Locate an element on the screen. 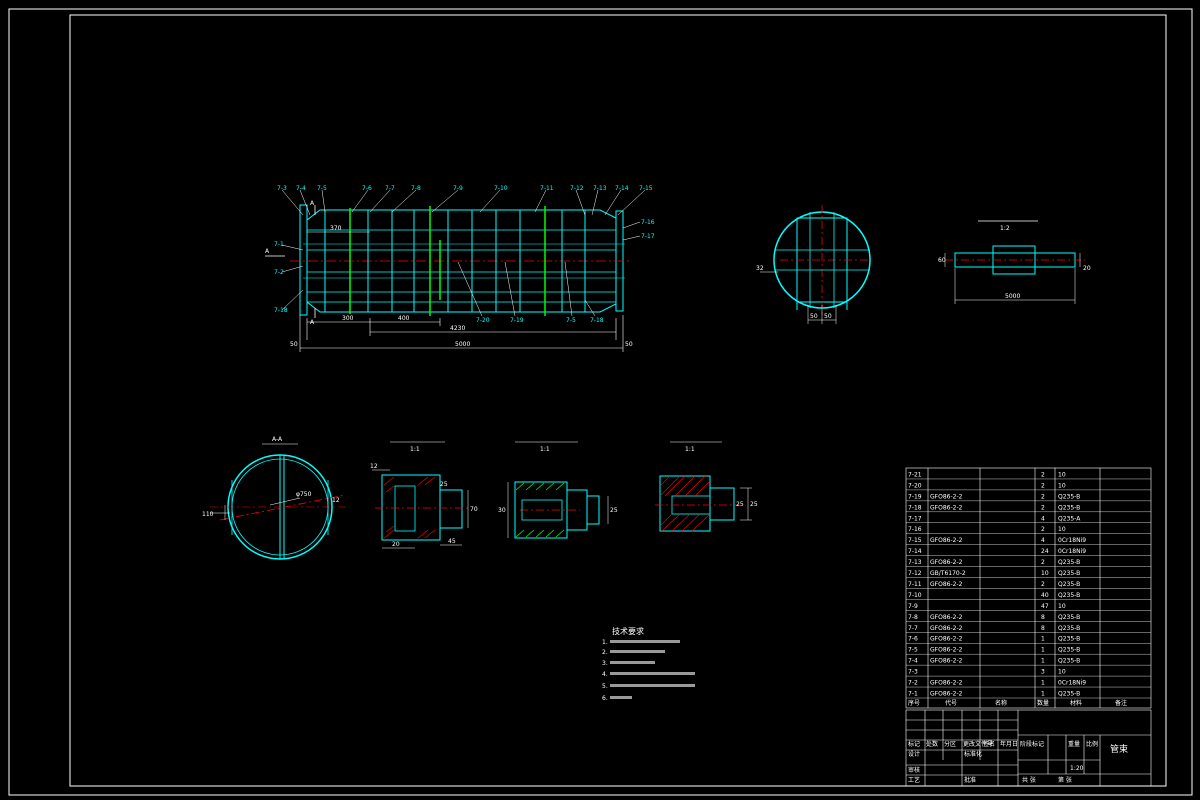 Image resolution: width=1200 pixels, height=800 pixels. callout-label: 7-1 is located at coordinates (279, 244).